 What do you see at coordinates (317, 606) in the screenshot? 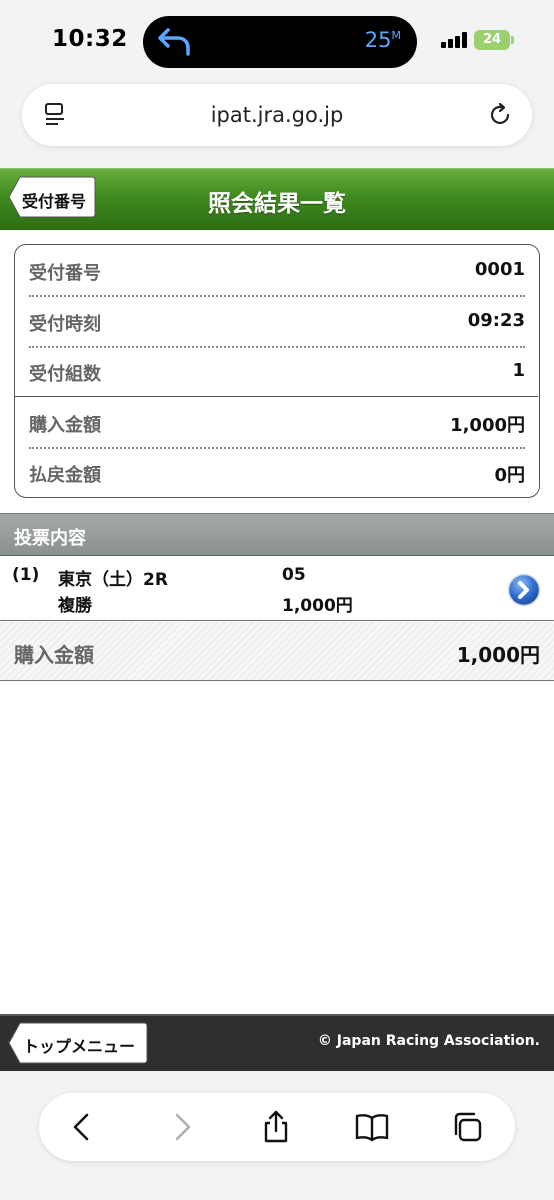
I see `bet-amount: 1,000円` at bounding box center [317, 606].